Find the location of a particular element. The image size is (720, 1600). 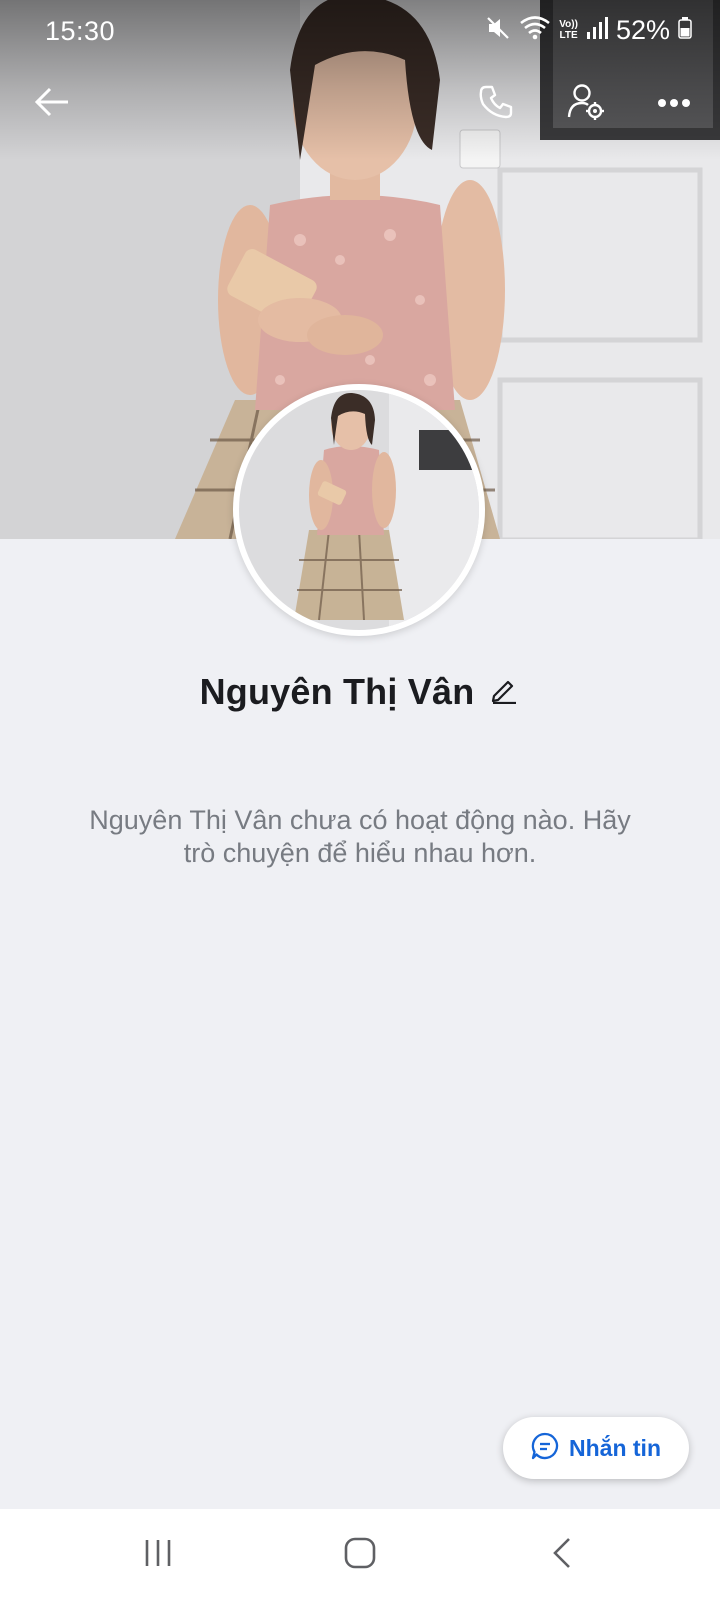

status-bar: 15:30 Vo)) LTE 52% is located at coordinates (360, 30).